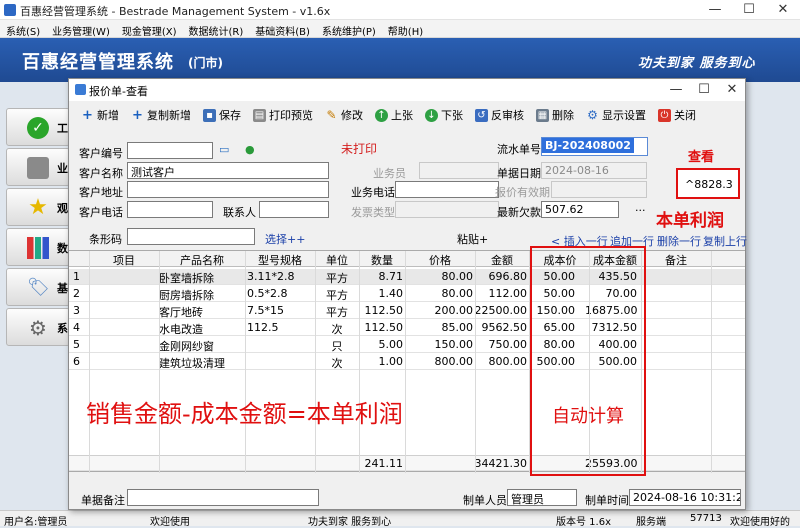 The height and width of the screenshot is (528, 800). Describe the element at coordinates (349, 29) in the screenshot. I see `menu-maintenance: 系统维护(P)` at that location.